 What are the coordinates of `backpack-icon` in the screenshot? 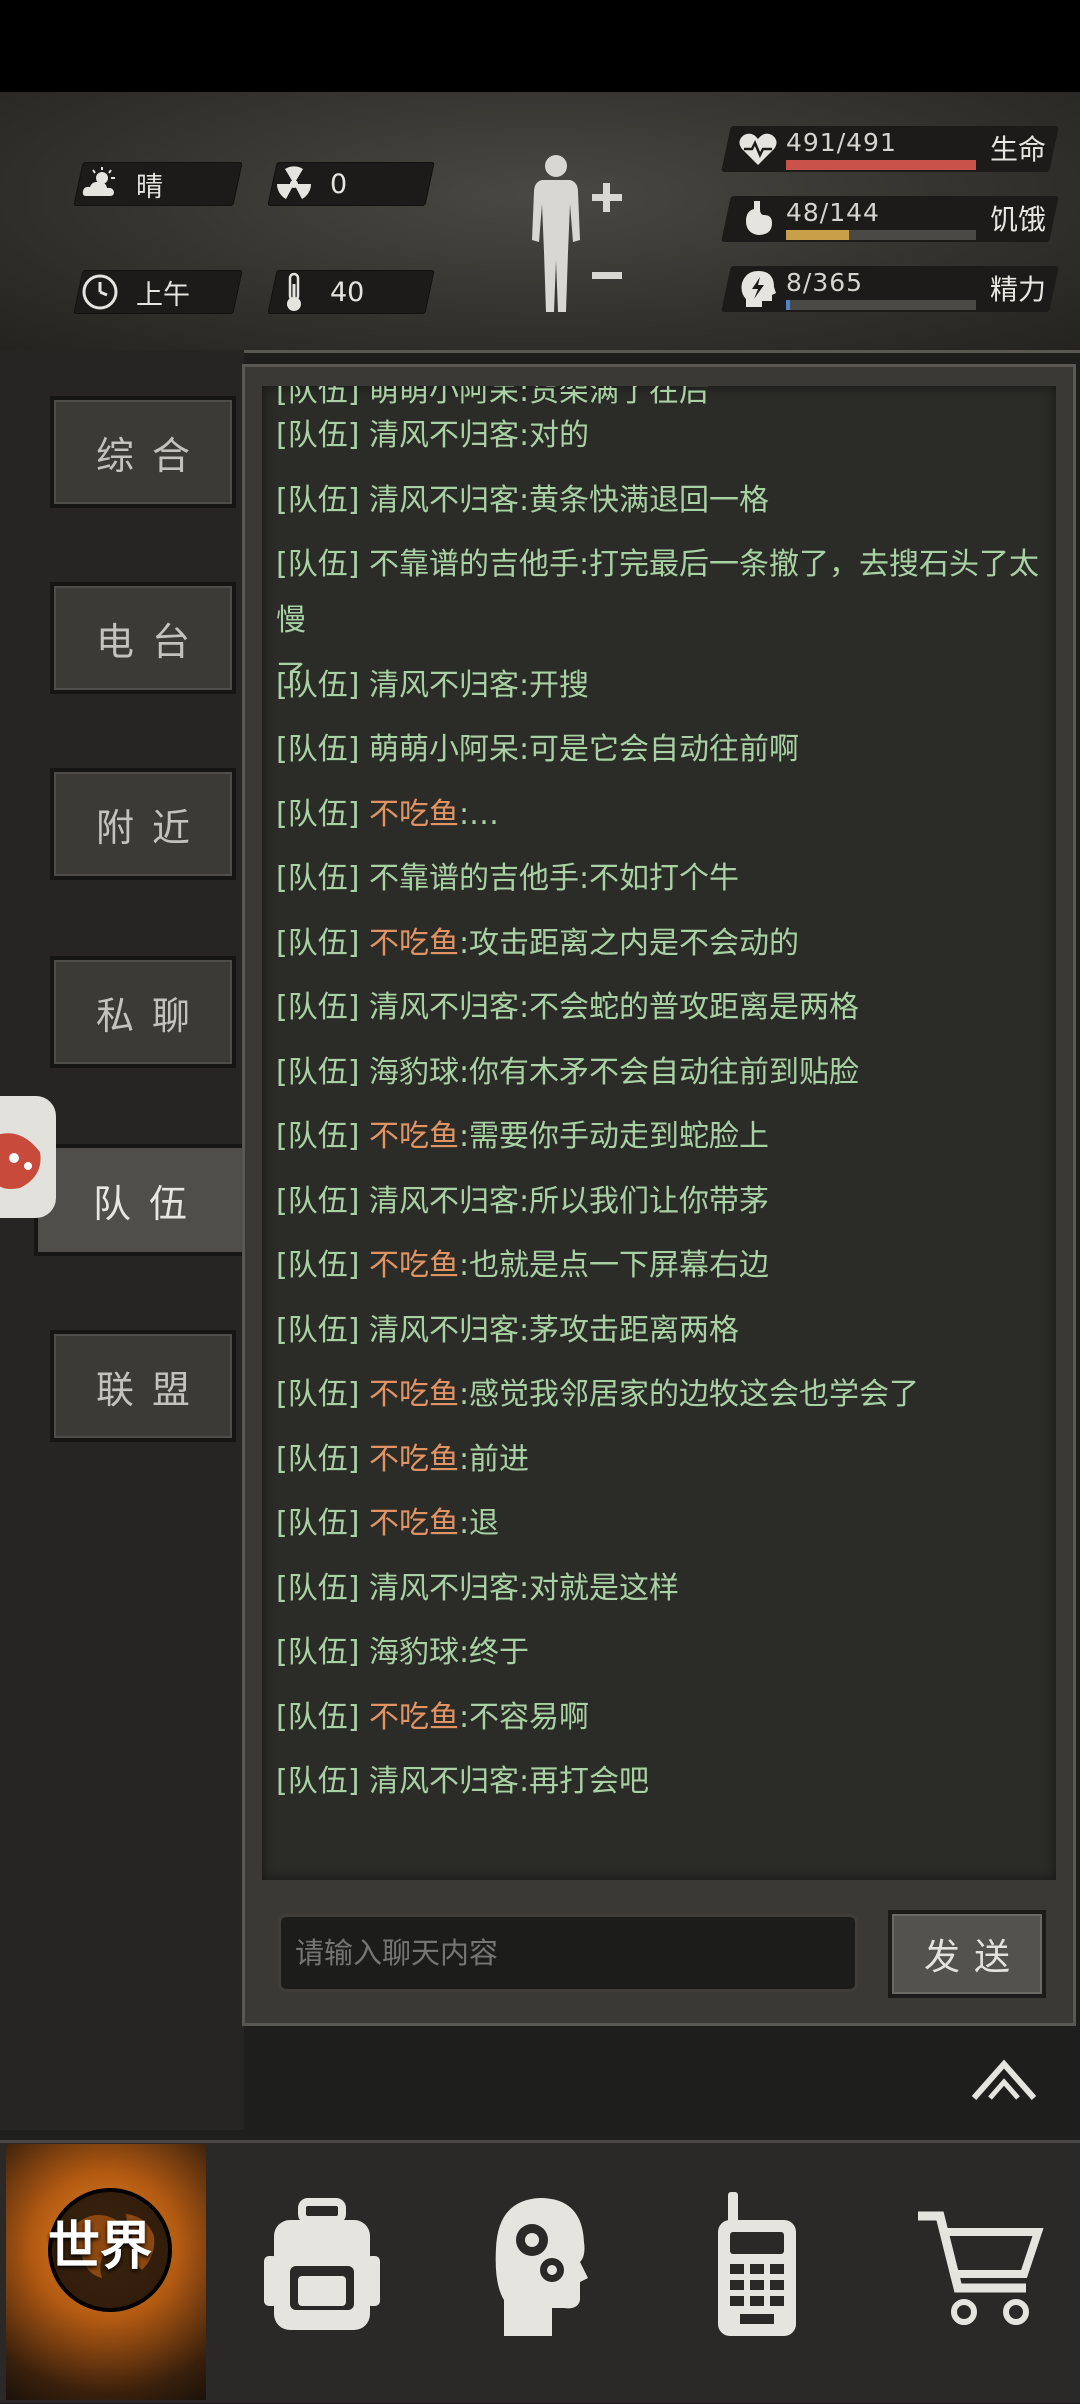 It's located at (322, 2264).